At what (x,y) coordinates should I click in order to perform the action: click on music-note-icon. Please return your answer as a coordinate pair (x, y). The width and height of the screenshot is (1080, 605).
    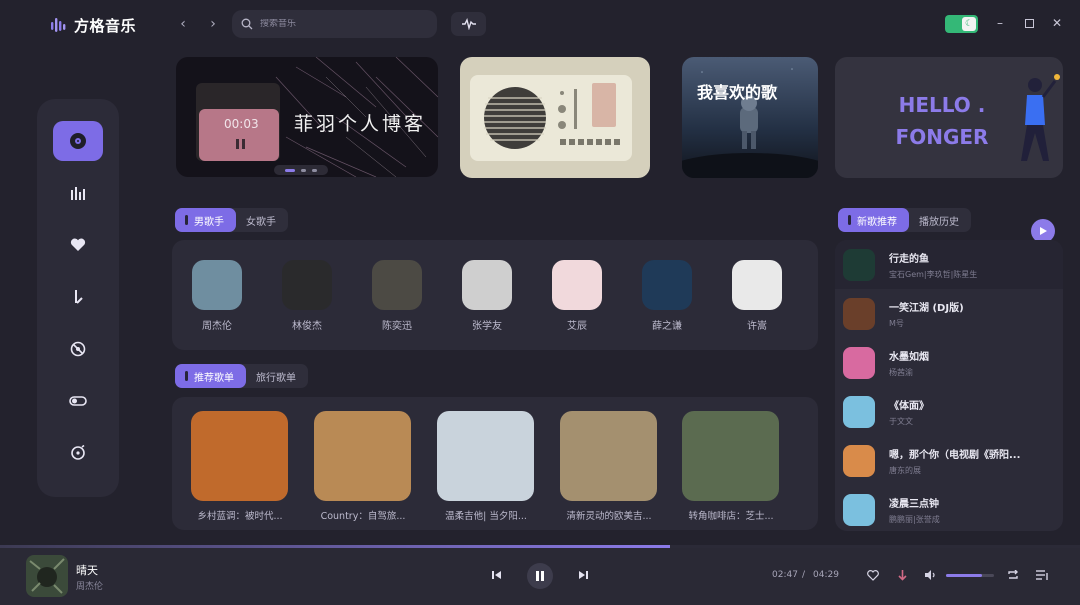
    Looking at the image, I should click on (79, 297).